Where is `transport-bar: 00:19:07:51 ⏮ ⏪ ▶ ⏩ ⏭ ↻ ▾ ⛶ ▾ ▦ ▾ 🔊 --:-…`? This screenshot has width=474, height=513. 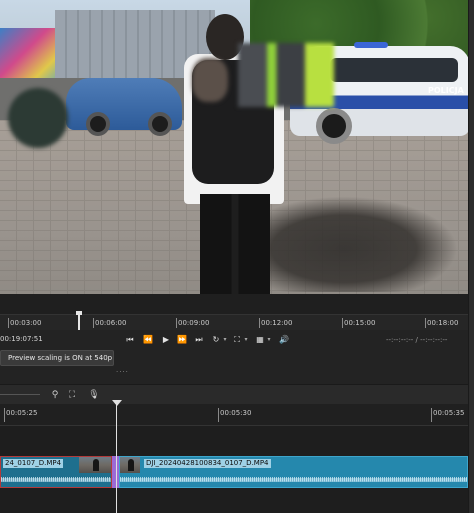
transport-bar: 00:19:07:51 ⏮ ⏪ ▶ ⏩ ⏭ ↻ ▾ ⛶ ▾ ▦ ▾ 🔊 --:-… is located at coordinates (234, 340).